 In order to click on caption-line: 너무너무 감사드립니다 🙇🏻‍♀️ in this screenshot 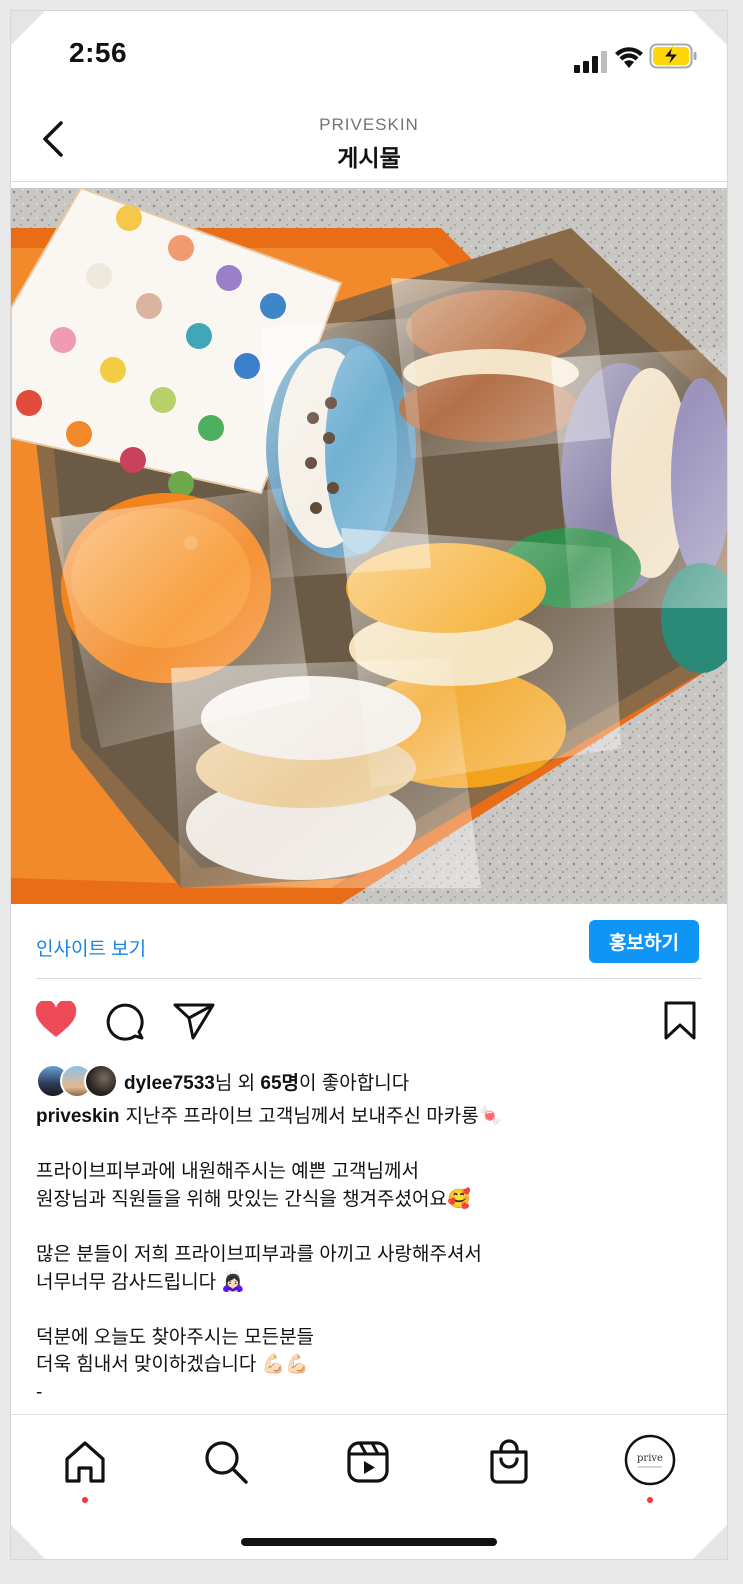, I will do `click(141, 1282)`.